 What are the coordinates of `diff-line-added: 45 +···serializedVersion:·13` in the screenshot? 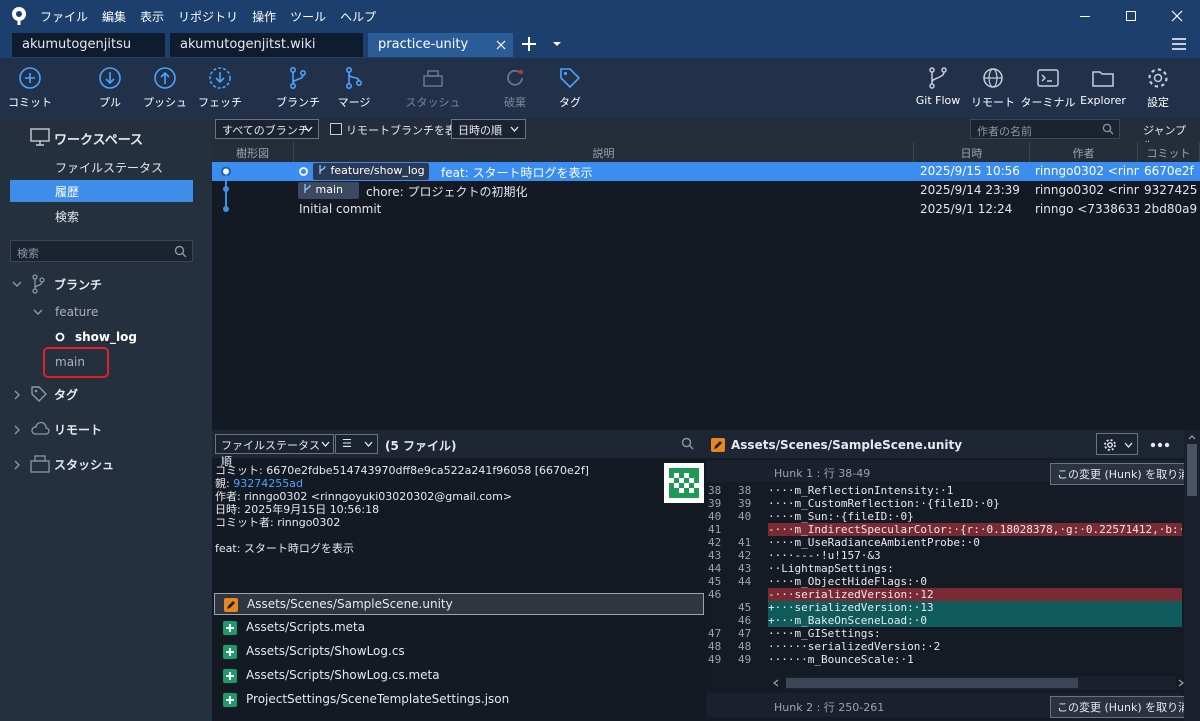 It's located at (944, 607).